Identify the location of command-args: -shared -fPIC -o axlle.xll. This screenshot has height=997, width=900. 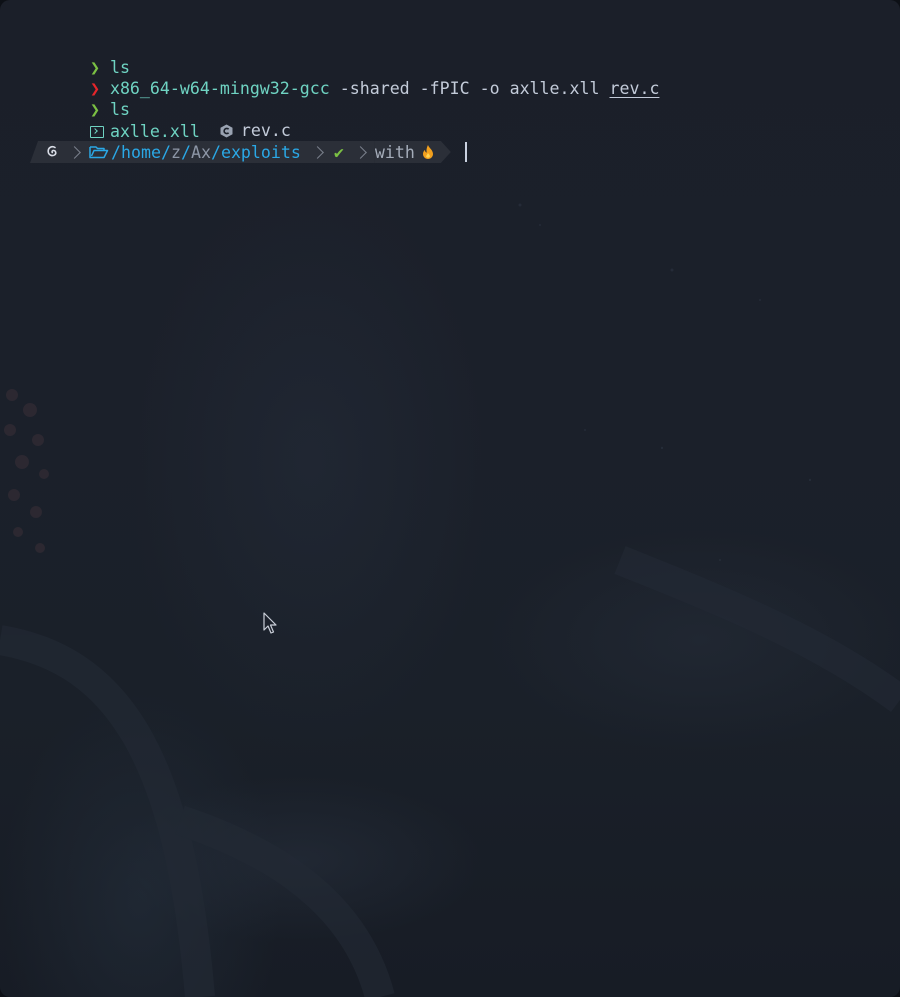
(469, 88).